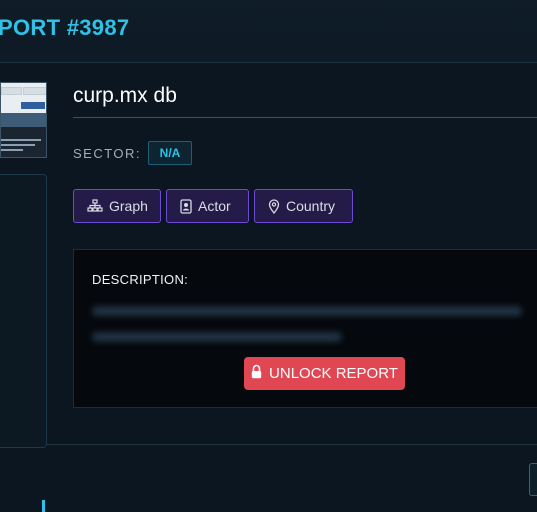 This screenshot has height=512, width=537. Describe the element at coordinates (333, 373) in the screenshot. I see `unlock-report-label: UNLOCK REPORT` at that location.